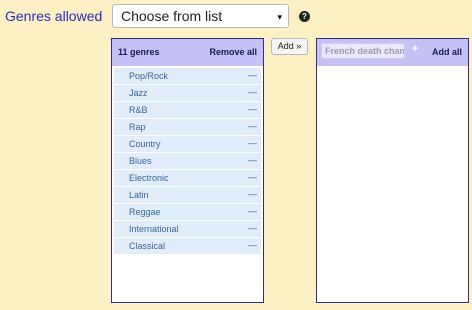 The image size is (472, 310). I want to click on genre-name: Reggae, so click(145, 212).